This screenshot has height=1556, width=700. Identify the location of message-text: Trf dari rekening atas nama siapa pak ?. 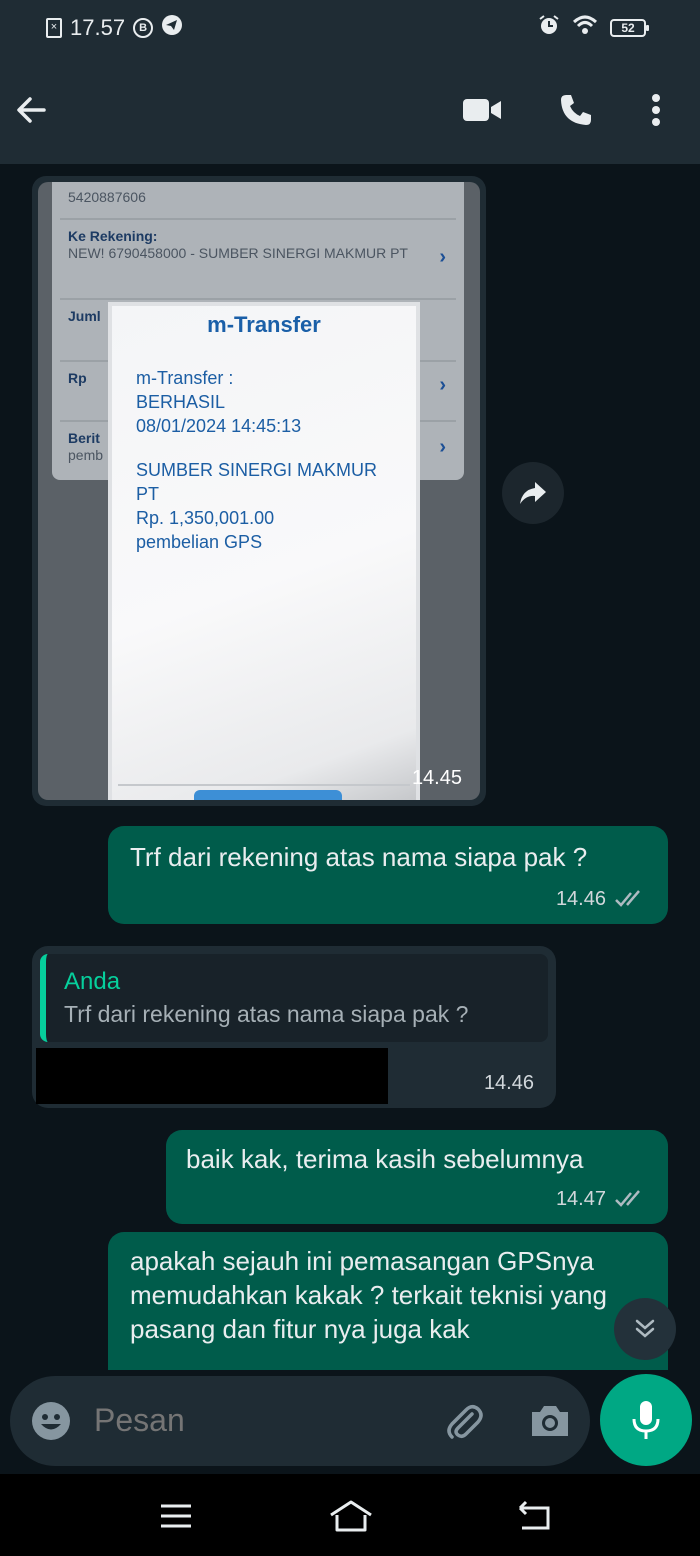
(359, 857).